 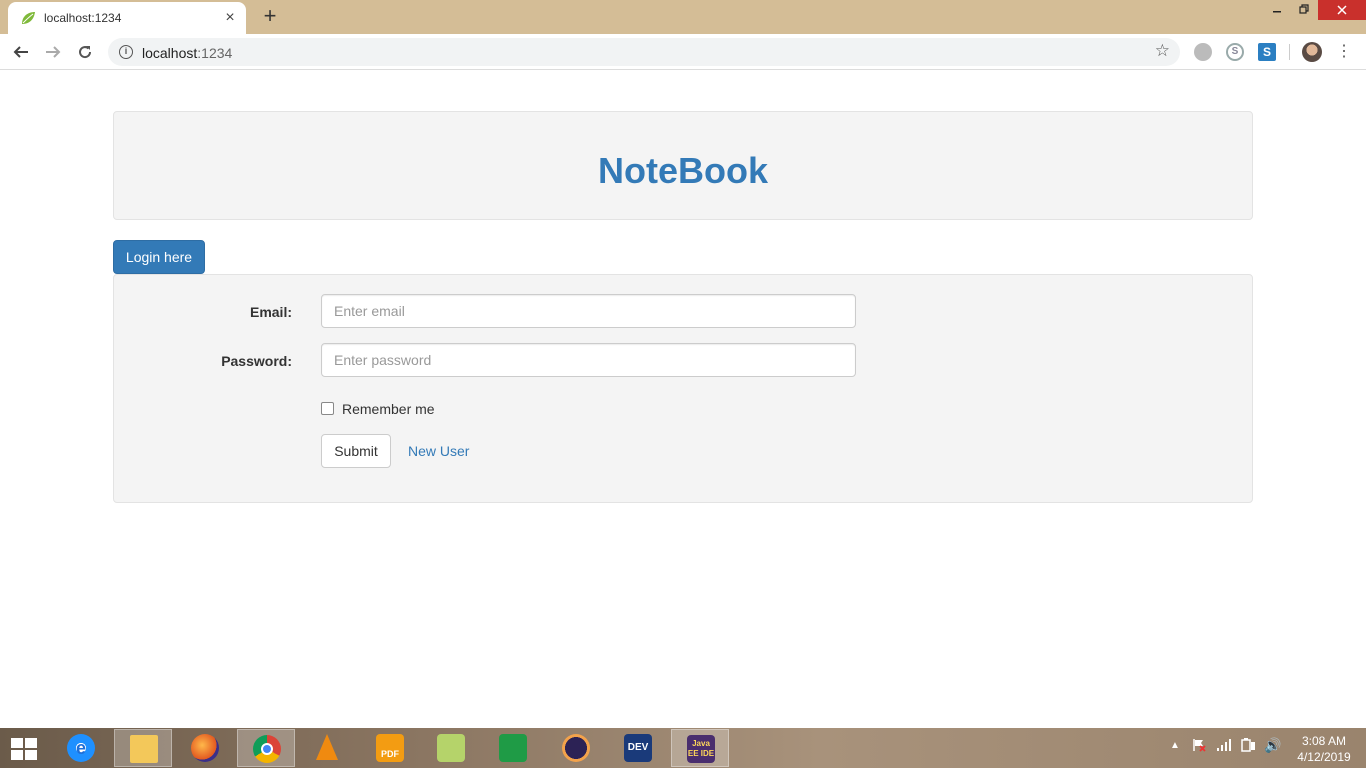 I want to click on password-field, so click(x=588, y=360).